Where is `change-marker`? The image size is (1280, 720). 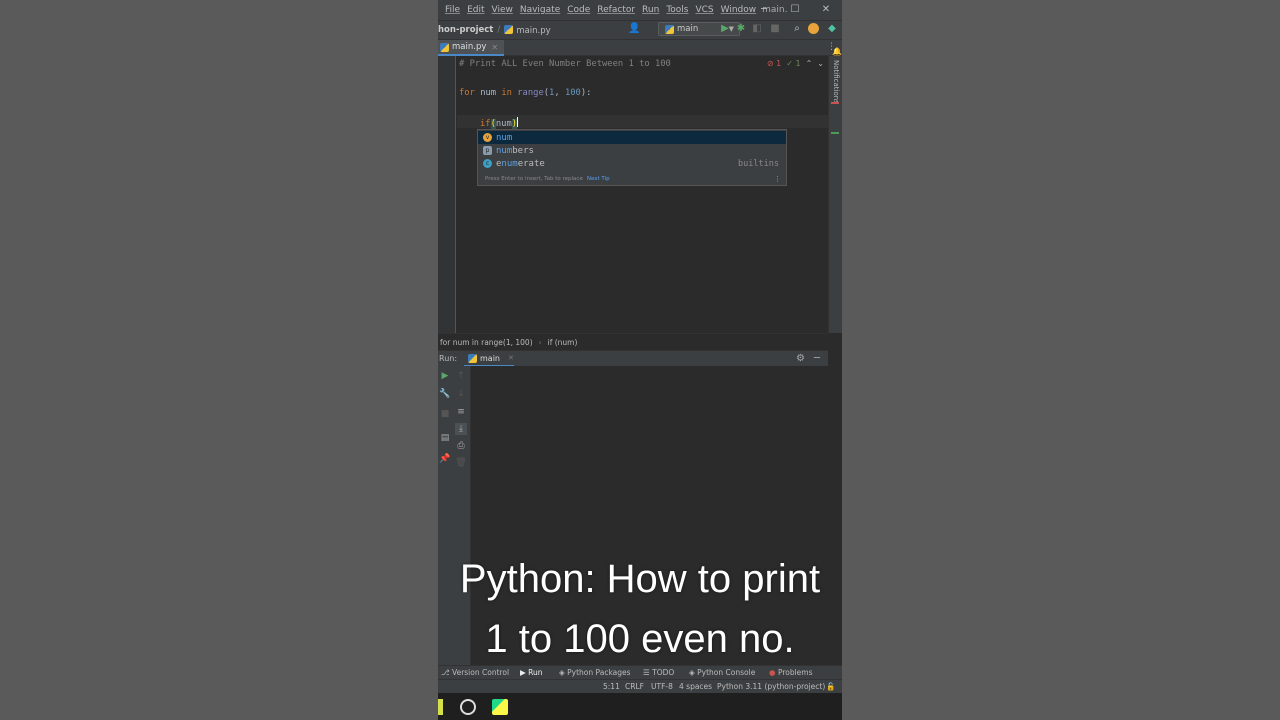 change-marker is located at coordinates (835, 133).